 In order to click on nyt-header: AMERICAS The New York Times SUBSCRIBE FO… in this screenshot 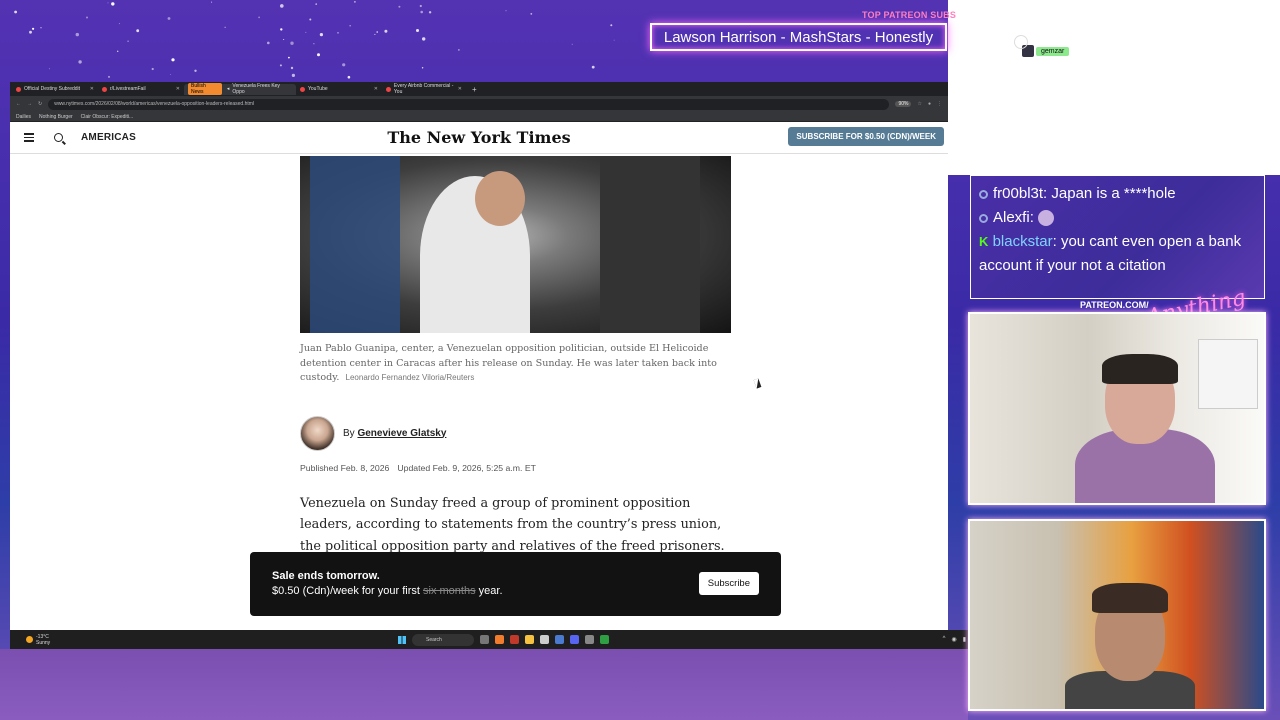, I will do `click(479, 138)`.